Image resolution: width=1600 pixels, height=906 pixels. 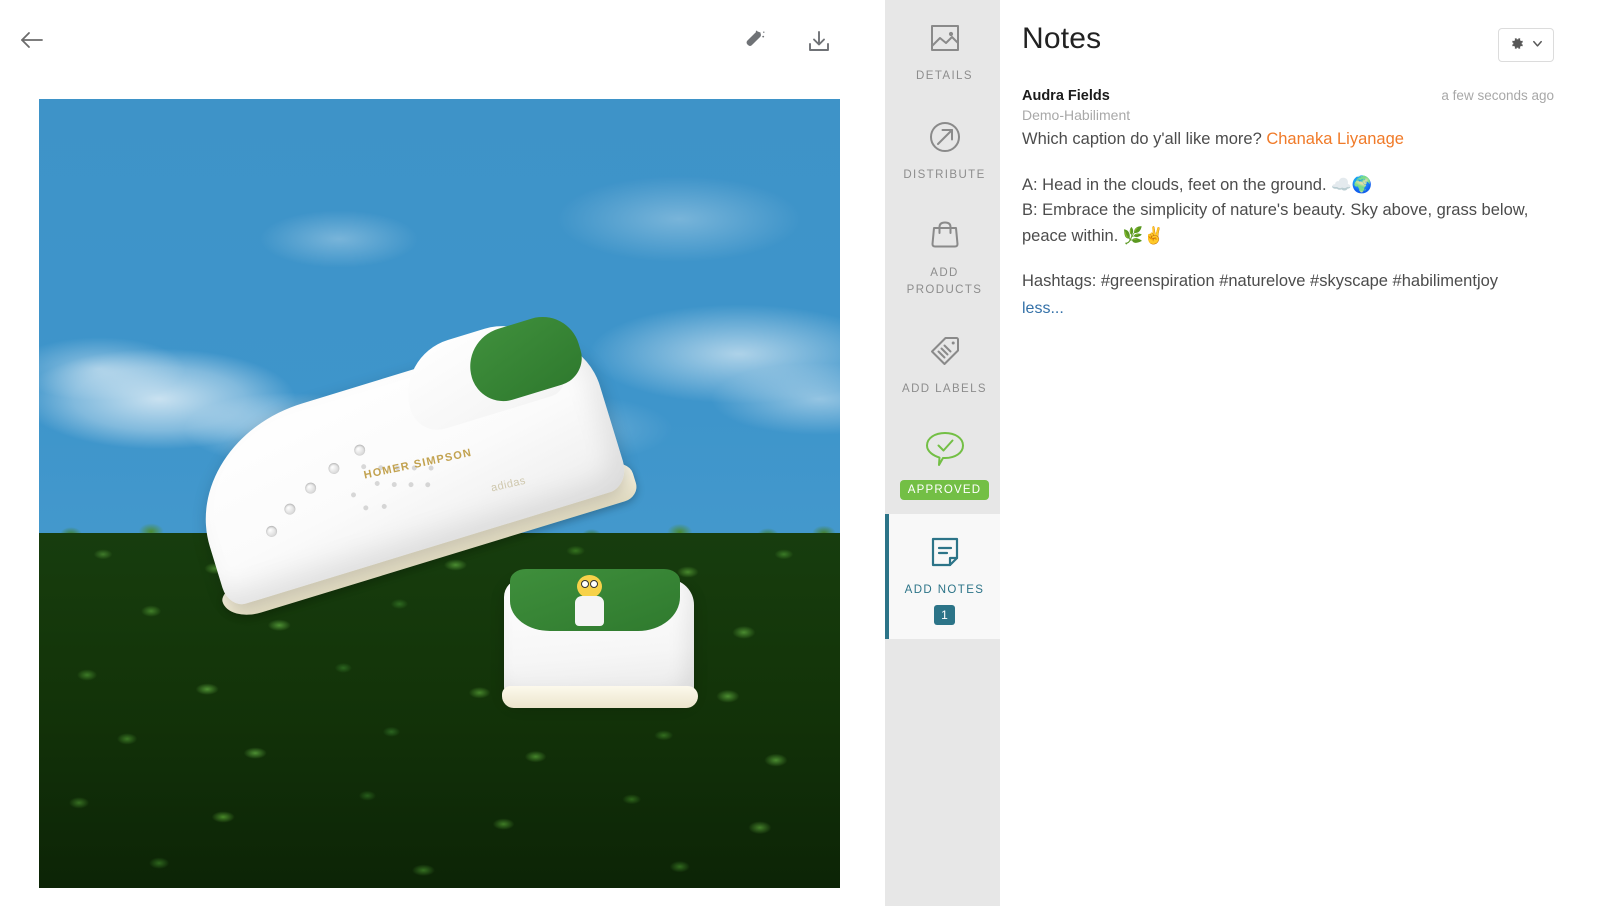 I want to click on tool-rail-filler, so click(x=942, y=772).